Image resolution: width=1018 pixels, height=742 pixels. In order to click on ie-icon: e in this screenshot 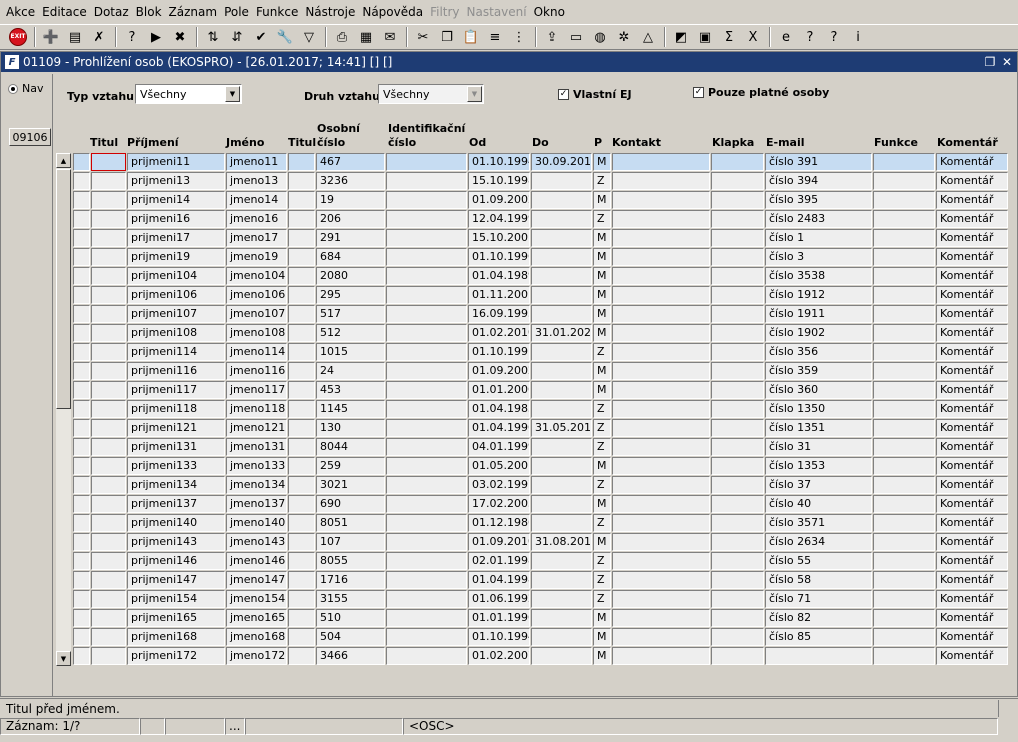, I will do `click(786, 37)`.